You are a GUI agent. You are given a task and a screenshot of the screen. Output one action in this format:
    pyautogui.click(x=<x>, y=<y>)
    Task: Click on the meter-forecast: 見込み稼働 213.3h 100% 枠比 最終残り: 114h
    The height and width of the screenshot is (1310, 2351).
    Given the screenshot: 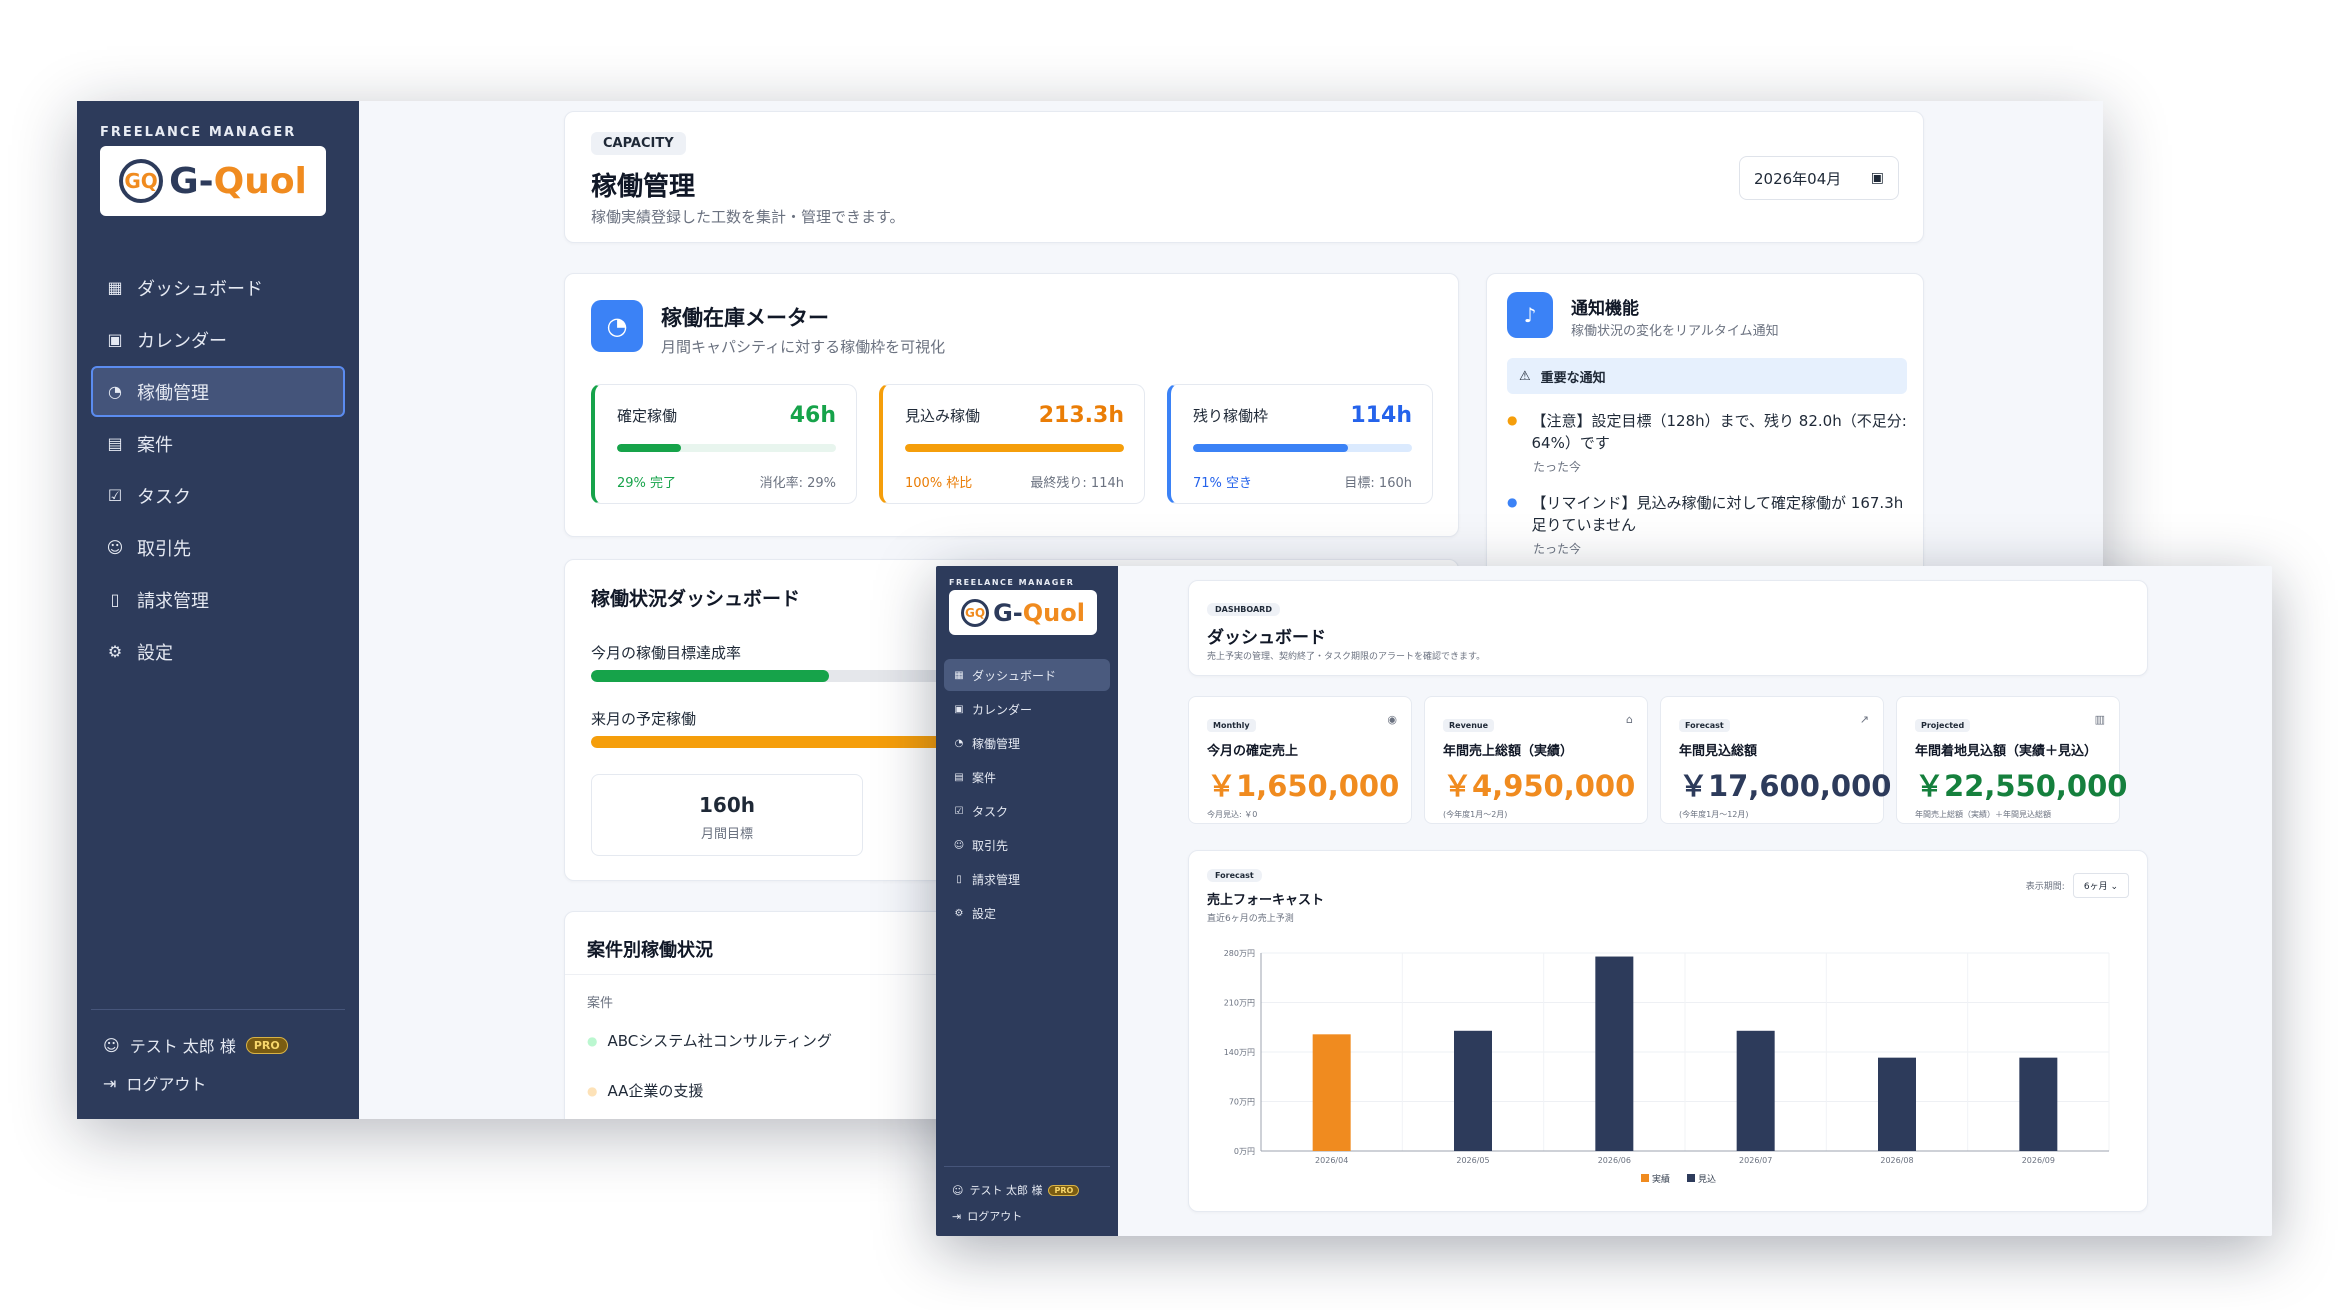 What is the action you would take?
    pyautogui.click(x=1012, y=444)
    